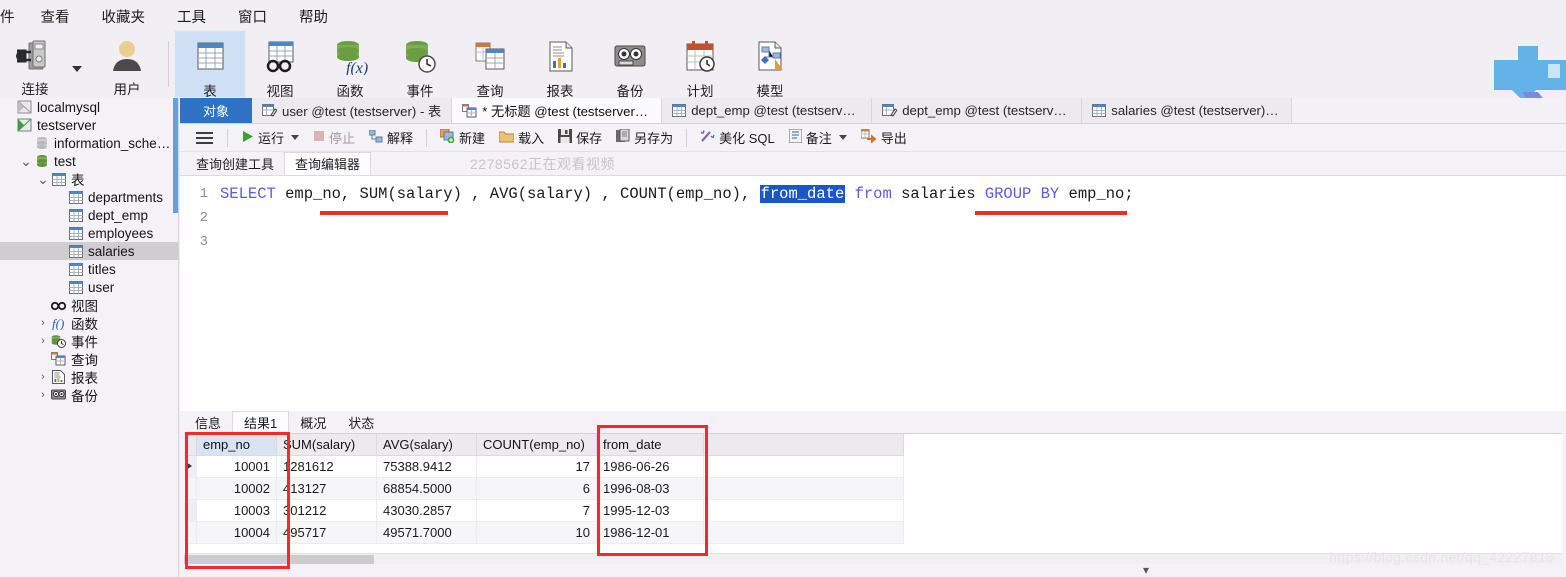 The image size is (1566, 577). What do you see at coordinates (328, 163) in the screenshot?
I see `tab-query-editor: 查询编辑器` at bounding box center [328, 163].